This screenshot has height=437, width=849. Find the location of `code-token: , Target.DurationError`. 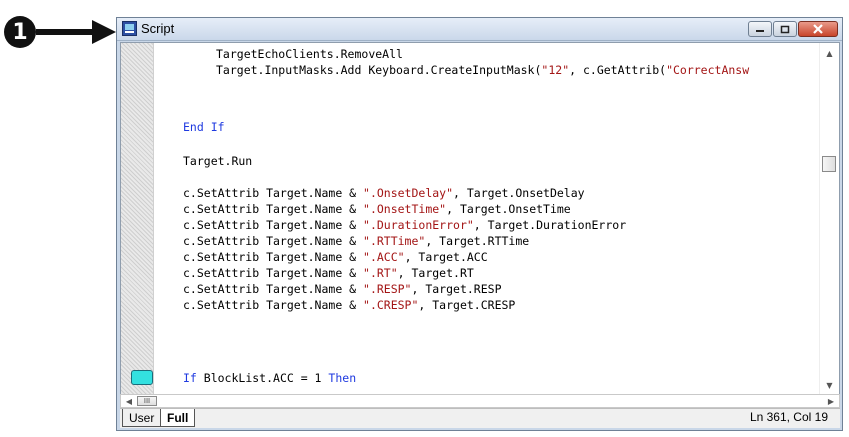

code-token: , Target.DurationError is located at coordinates (550, 225).